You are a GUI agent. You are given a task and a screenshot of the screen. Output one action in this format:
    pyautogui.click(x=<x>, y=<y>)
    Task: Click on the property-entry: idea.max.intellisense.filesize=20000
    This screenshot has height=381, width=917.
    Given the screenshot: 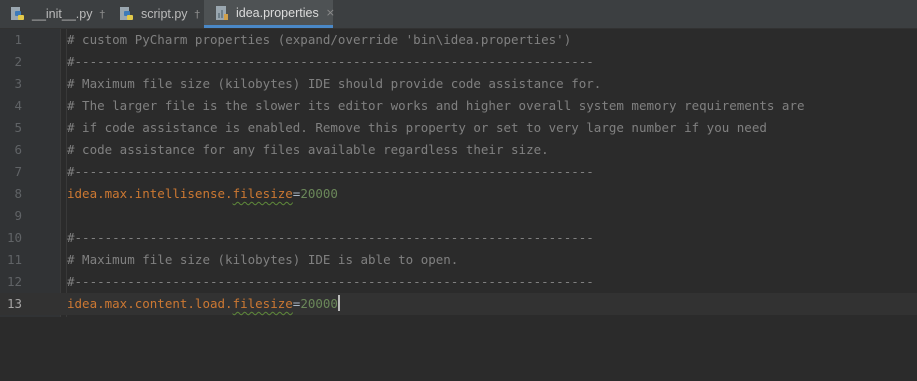 What is the action you would take?
    pyautogui.click(x=202, y=194)
    